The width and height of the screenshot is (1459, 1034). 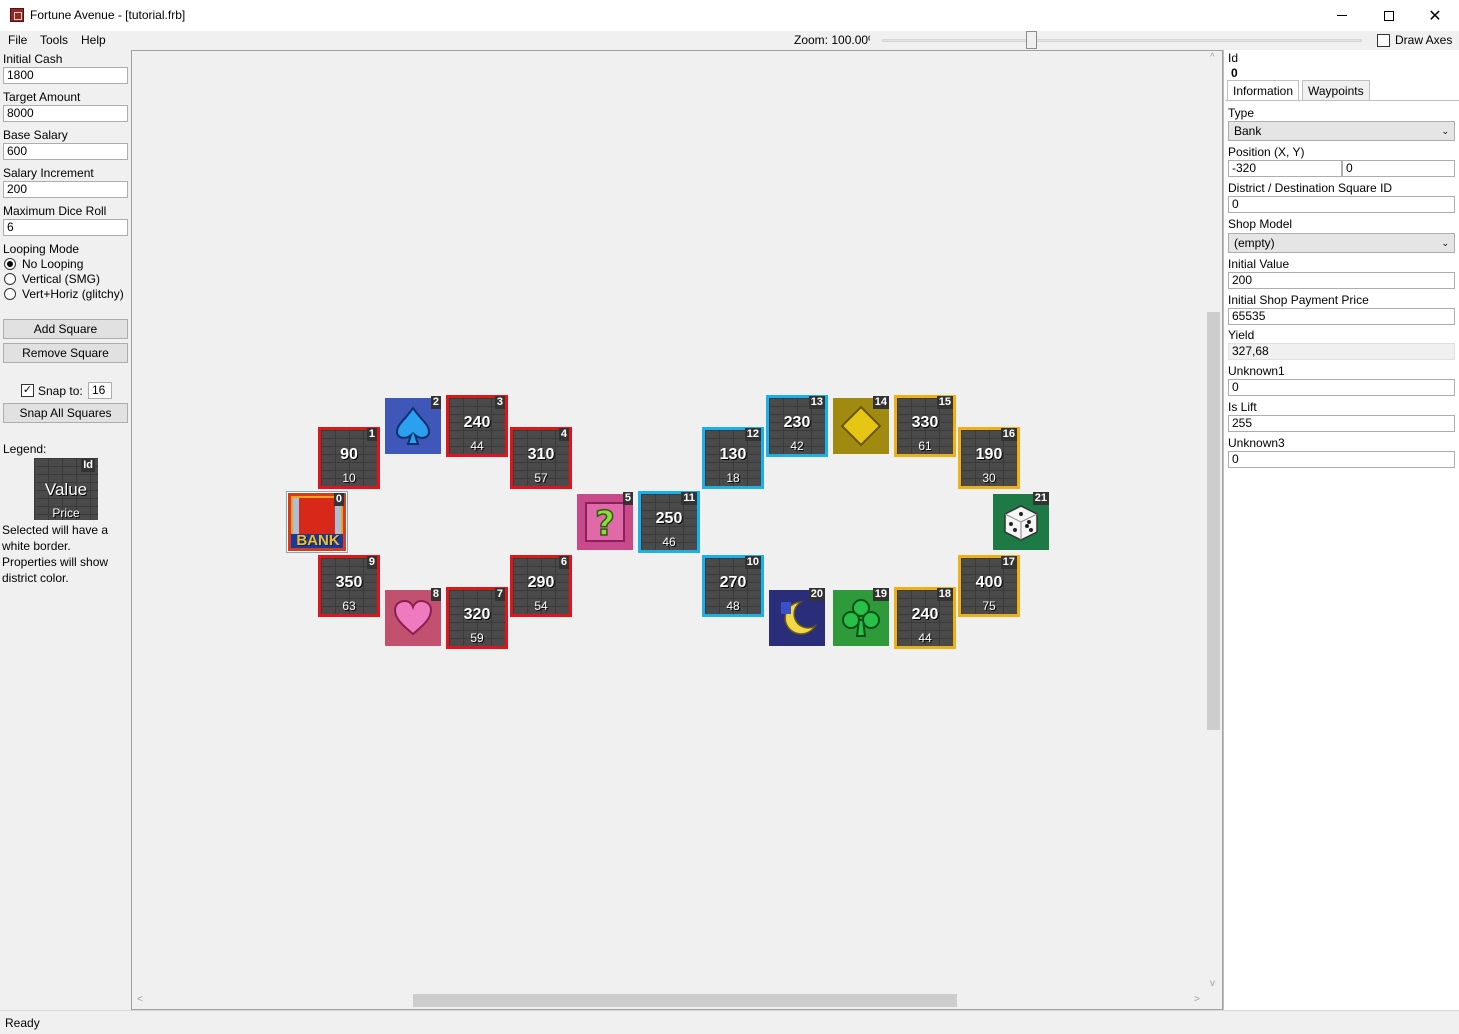 I want to click on unknown3-input: 0, so click(x=1341, y=459).